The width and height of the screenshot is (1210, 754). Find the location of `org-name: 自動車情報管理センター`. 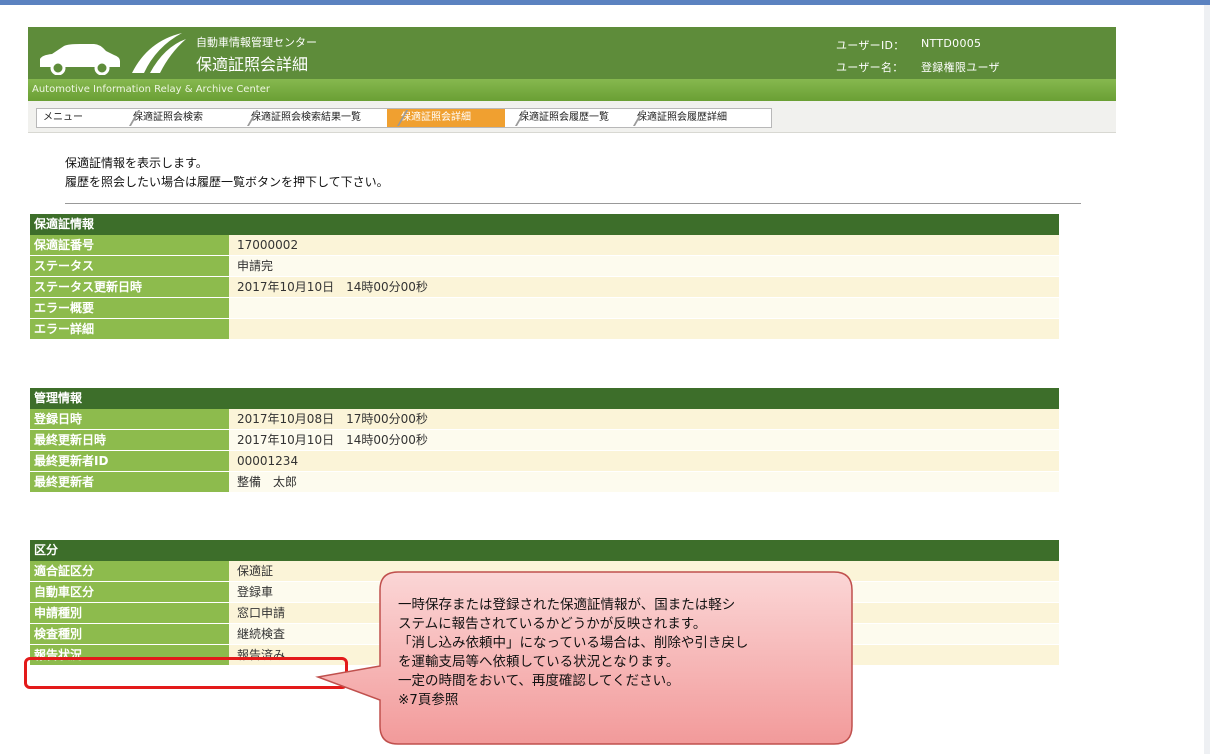

org-name: 自動車情報管理センター is located at coordinates (256, 42).